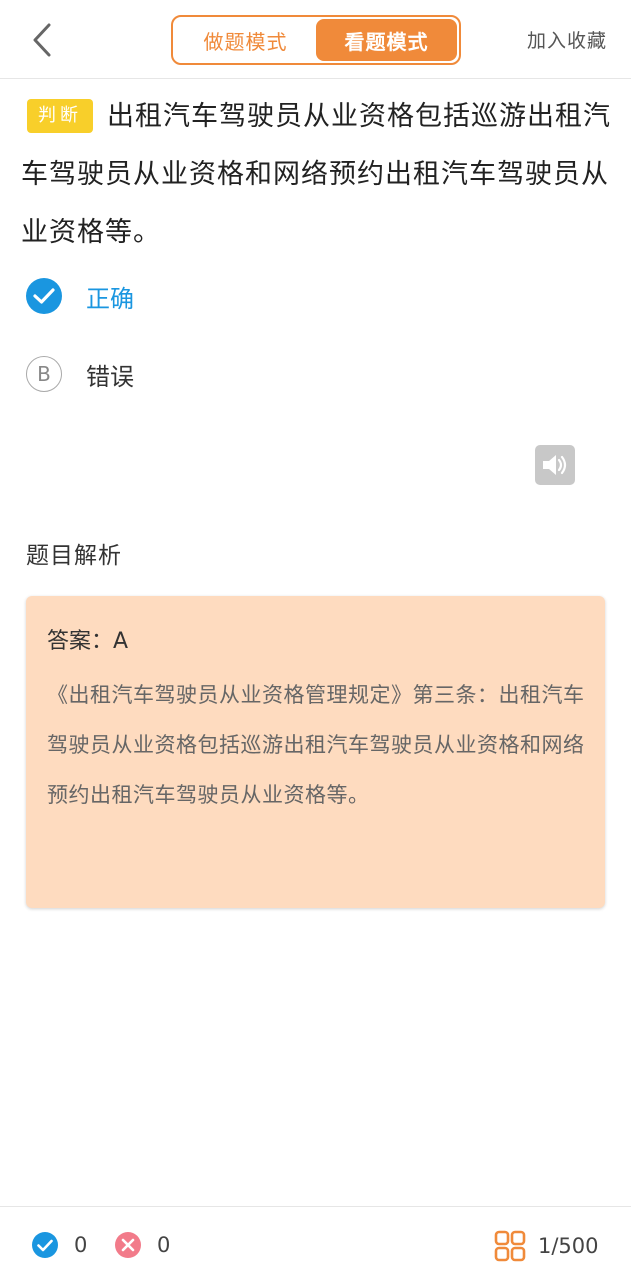 This screenshot has width=631, height=1280. Describe the element at coordinates (510, 1246) in the screenshot. I see `grid-icon` at that location.